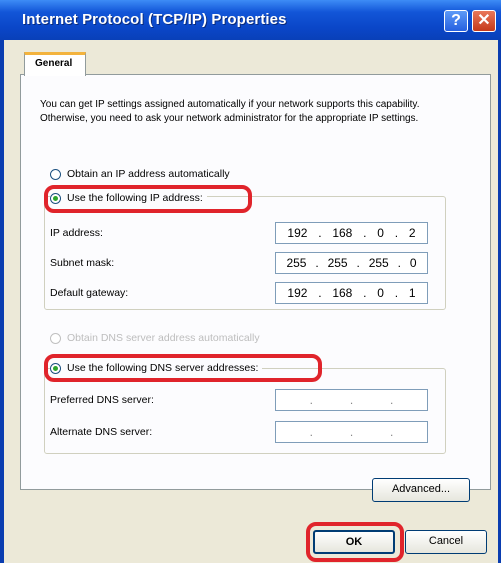  I want to click on ip-octet-1: 192, so click(297, 233).